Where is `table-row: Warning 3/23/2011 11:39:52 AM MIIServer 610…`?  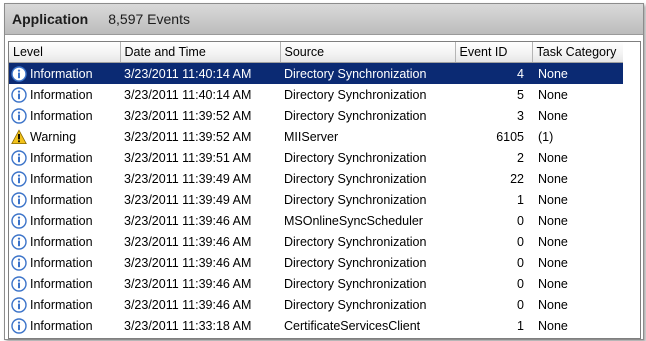
table-row: Warning 3/23/2011 11:39:52 AM MIIServer 610… is located at coordinates (316, 136).